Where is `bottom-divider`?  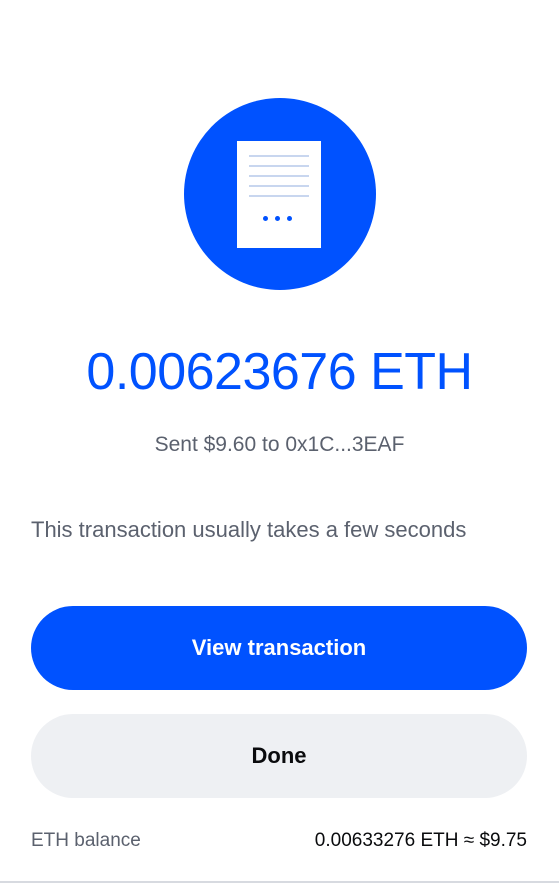 bottom-divider is located at coordinates (279, 882).